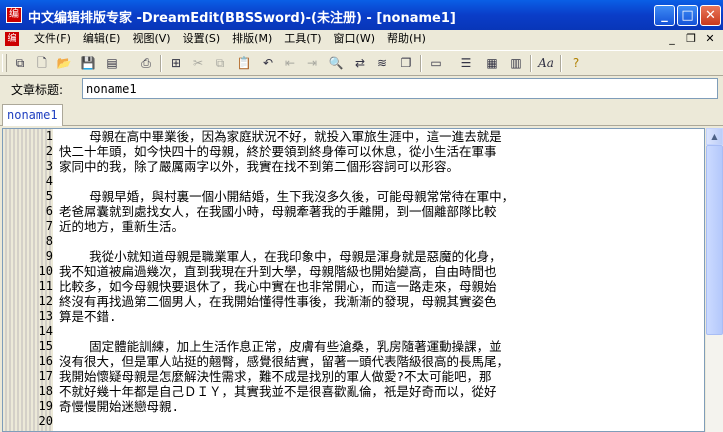 The height and width of the screenshot is (432, 723). What do you see at coordinates (714, 136) in the screenshot?
I see `scroll-up-icon: ▲` at bounding box center [714, 136].